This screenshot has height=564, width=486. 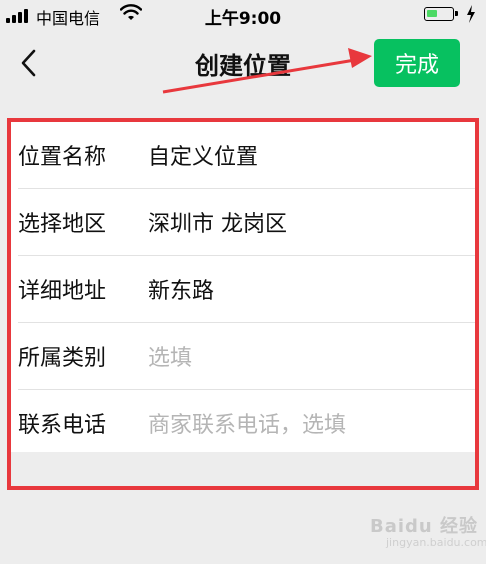 What do you see at coordinates (62, 224) in the screenshot?
I see `region-label: 选择地区` at bounding box center [62, 224].